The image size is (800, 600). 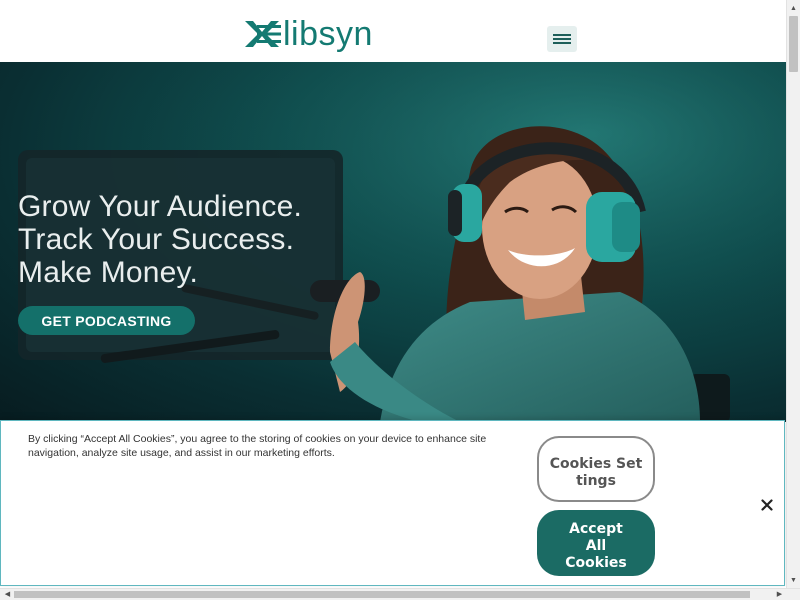 I want to click on vertical-scrollbar: ▲ ▼, so click(x=793, y=294).